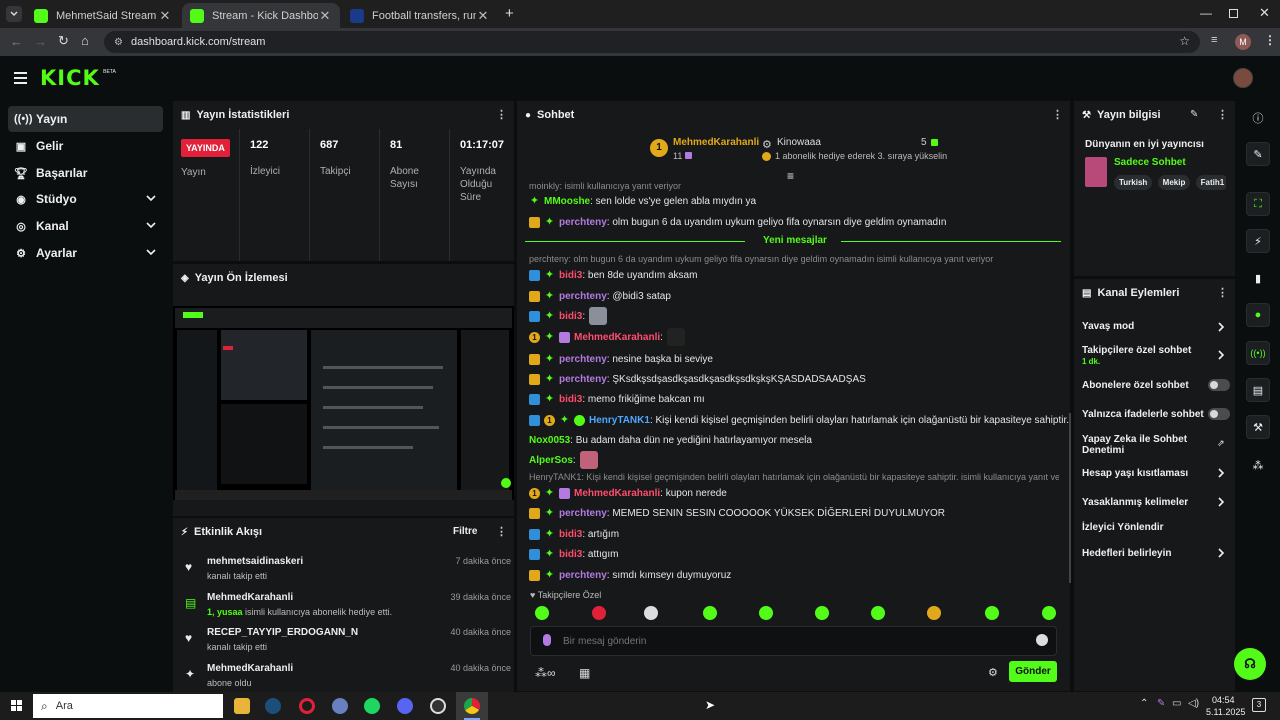 The height and width of the screenshot is (720, 1280). I want to click on app-icon, so click(340, 706).